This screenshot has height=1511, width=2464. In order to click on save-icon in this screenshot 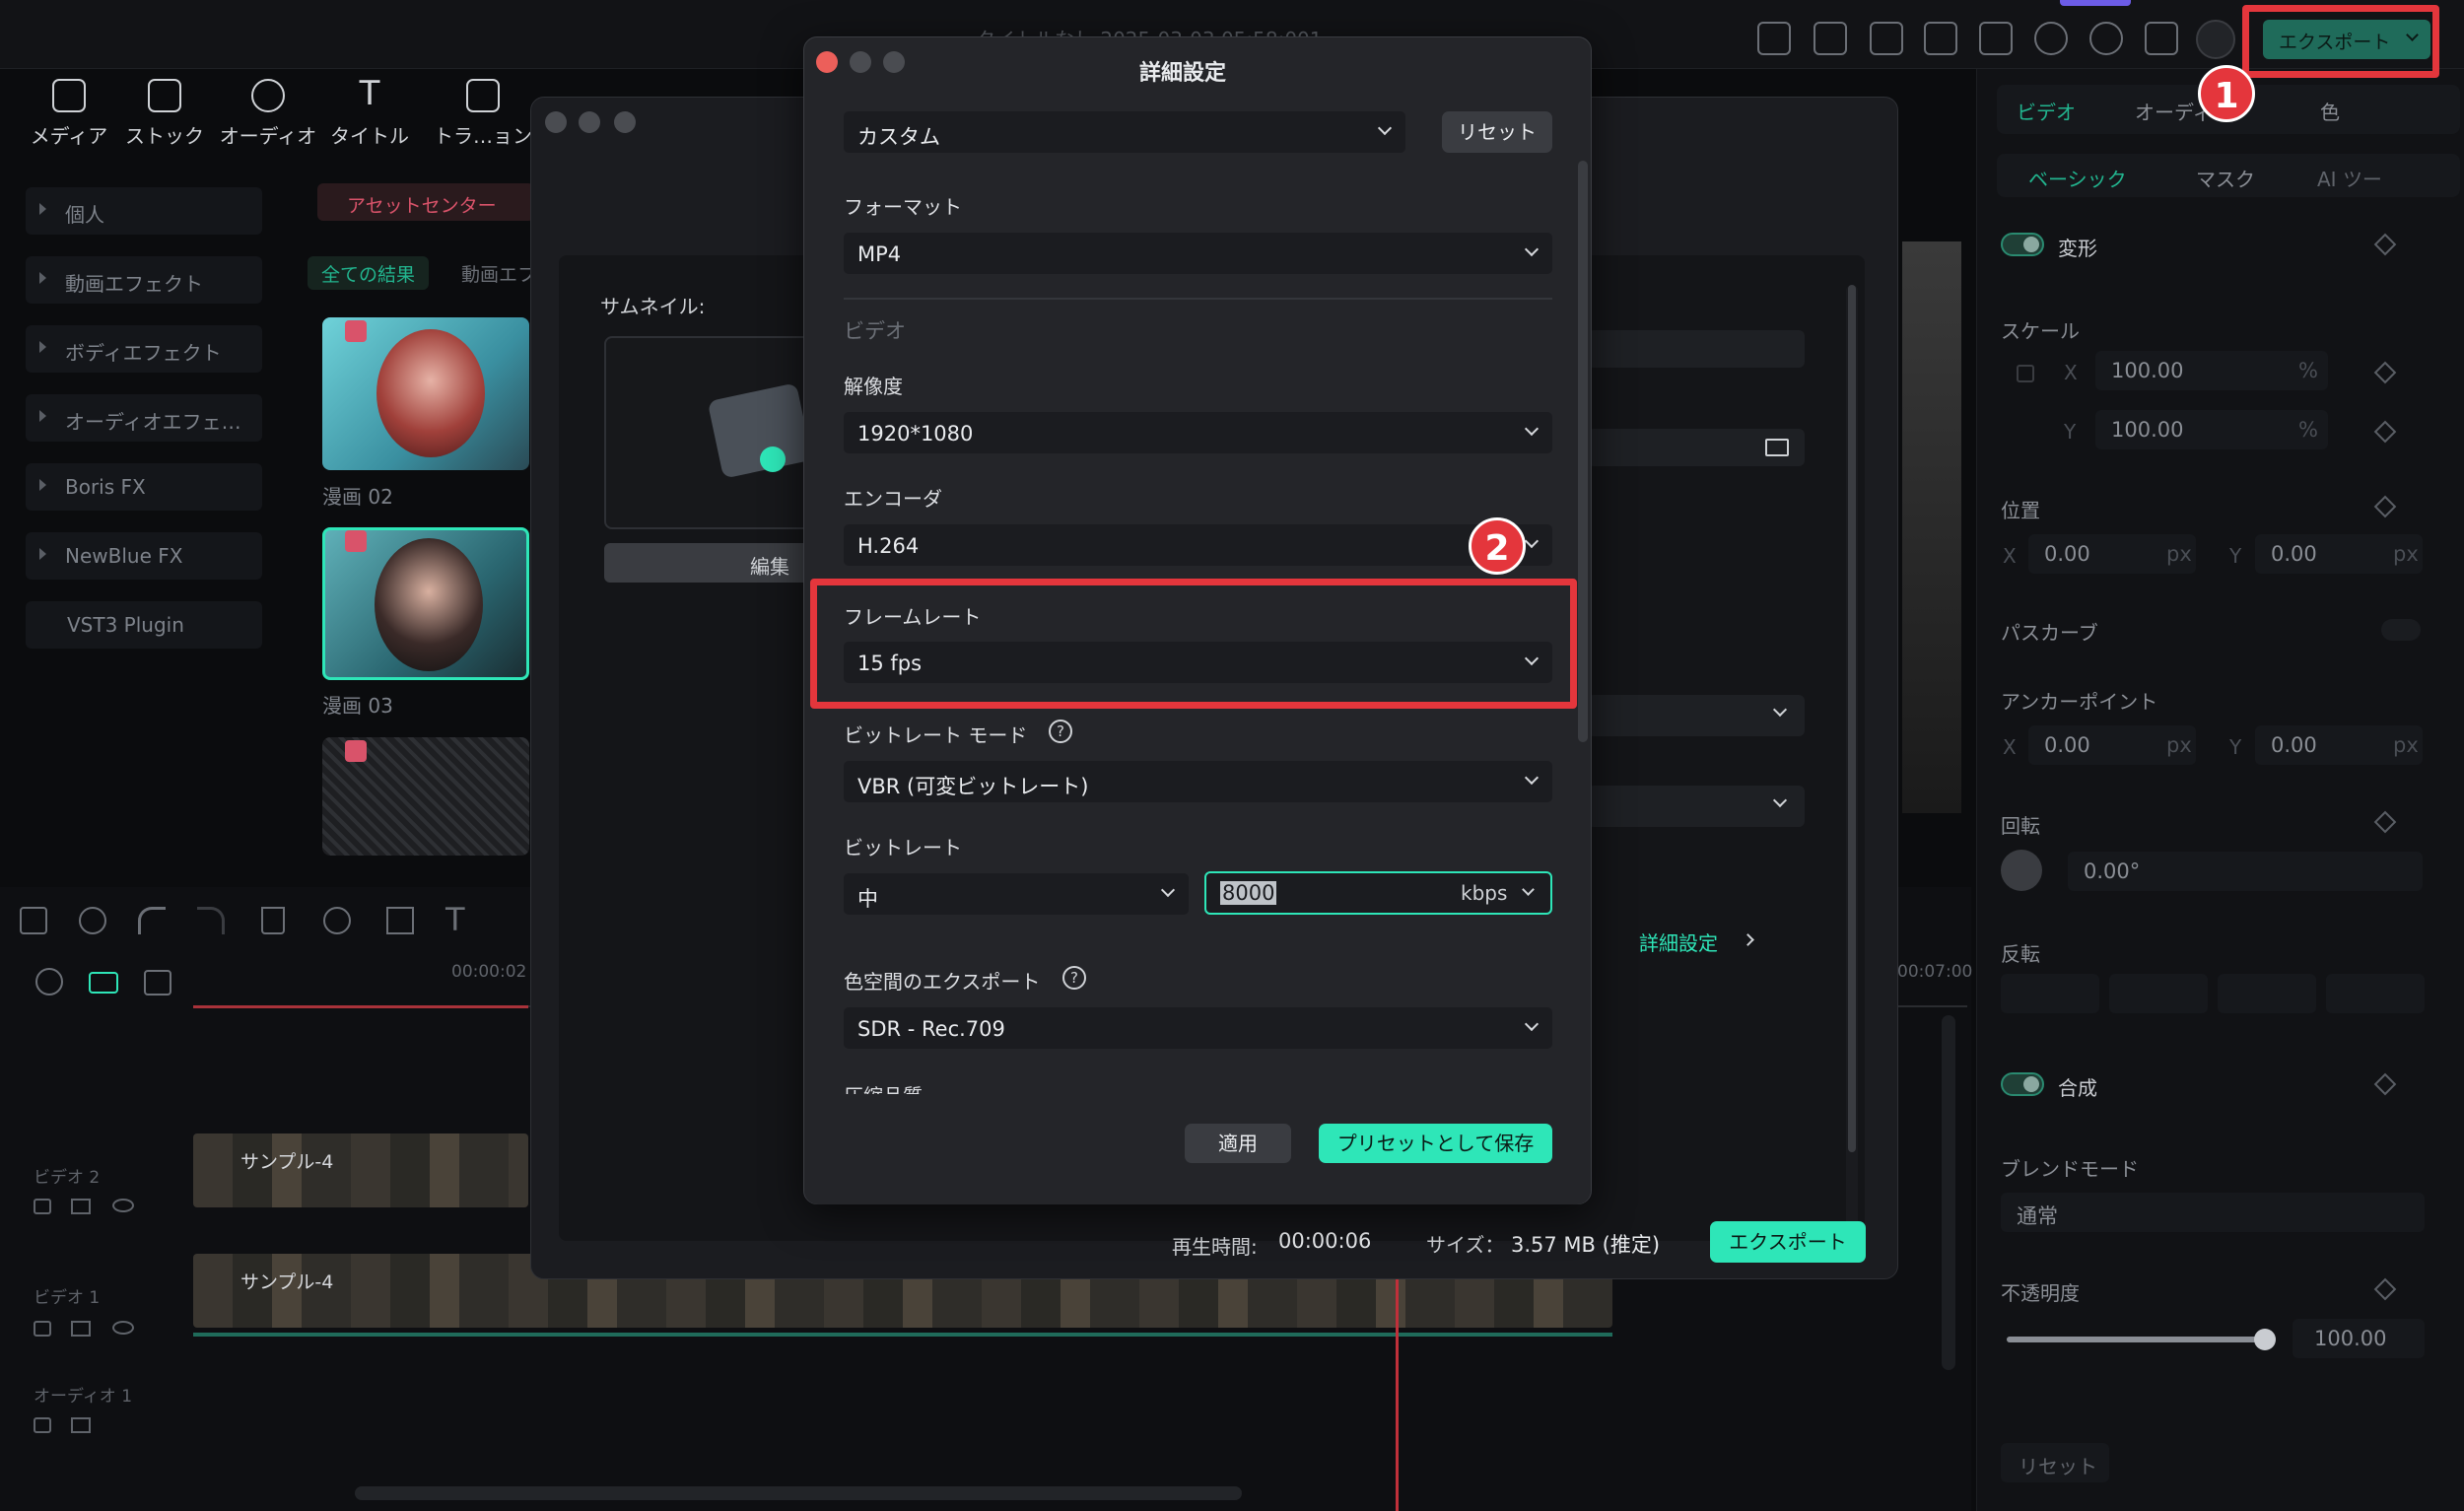, I will do `click(1996, 38)`.